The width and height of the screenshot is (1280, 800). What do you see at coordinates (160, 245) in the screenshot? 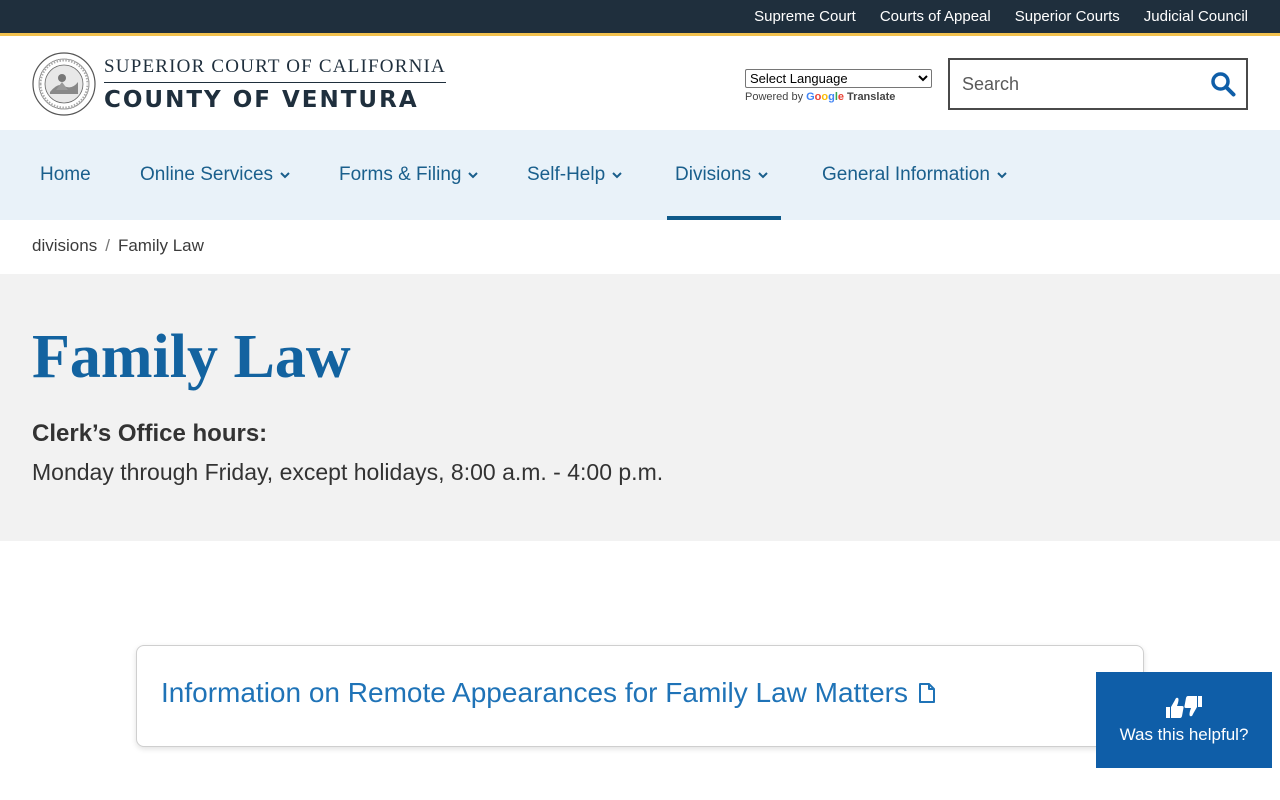
I see `breadcrumb-current: Family Law` at bounding box center [160, 245].